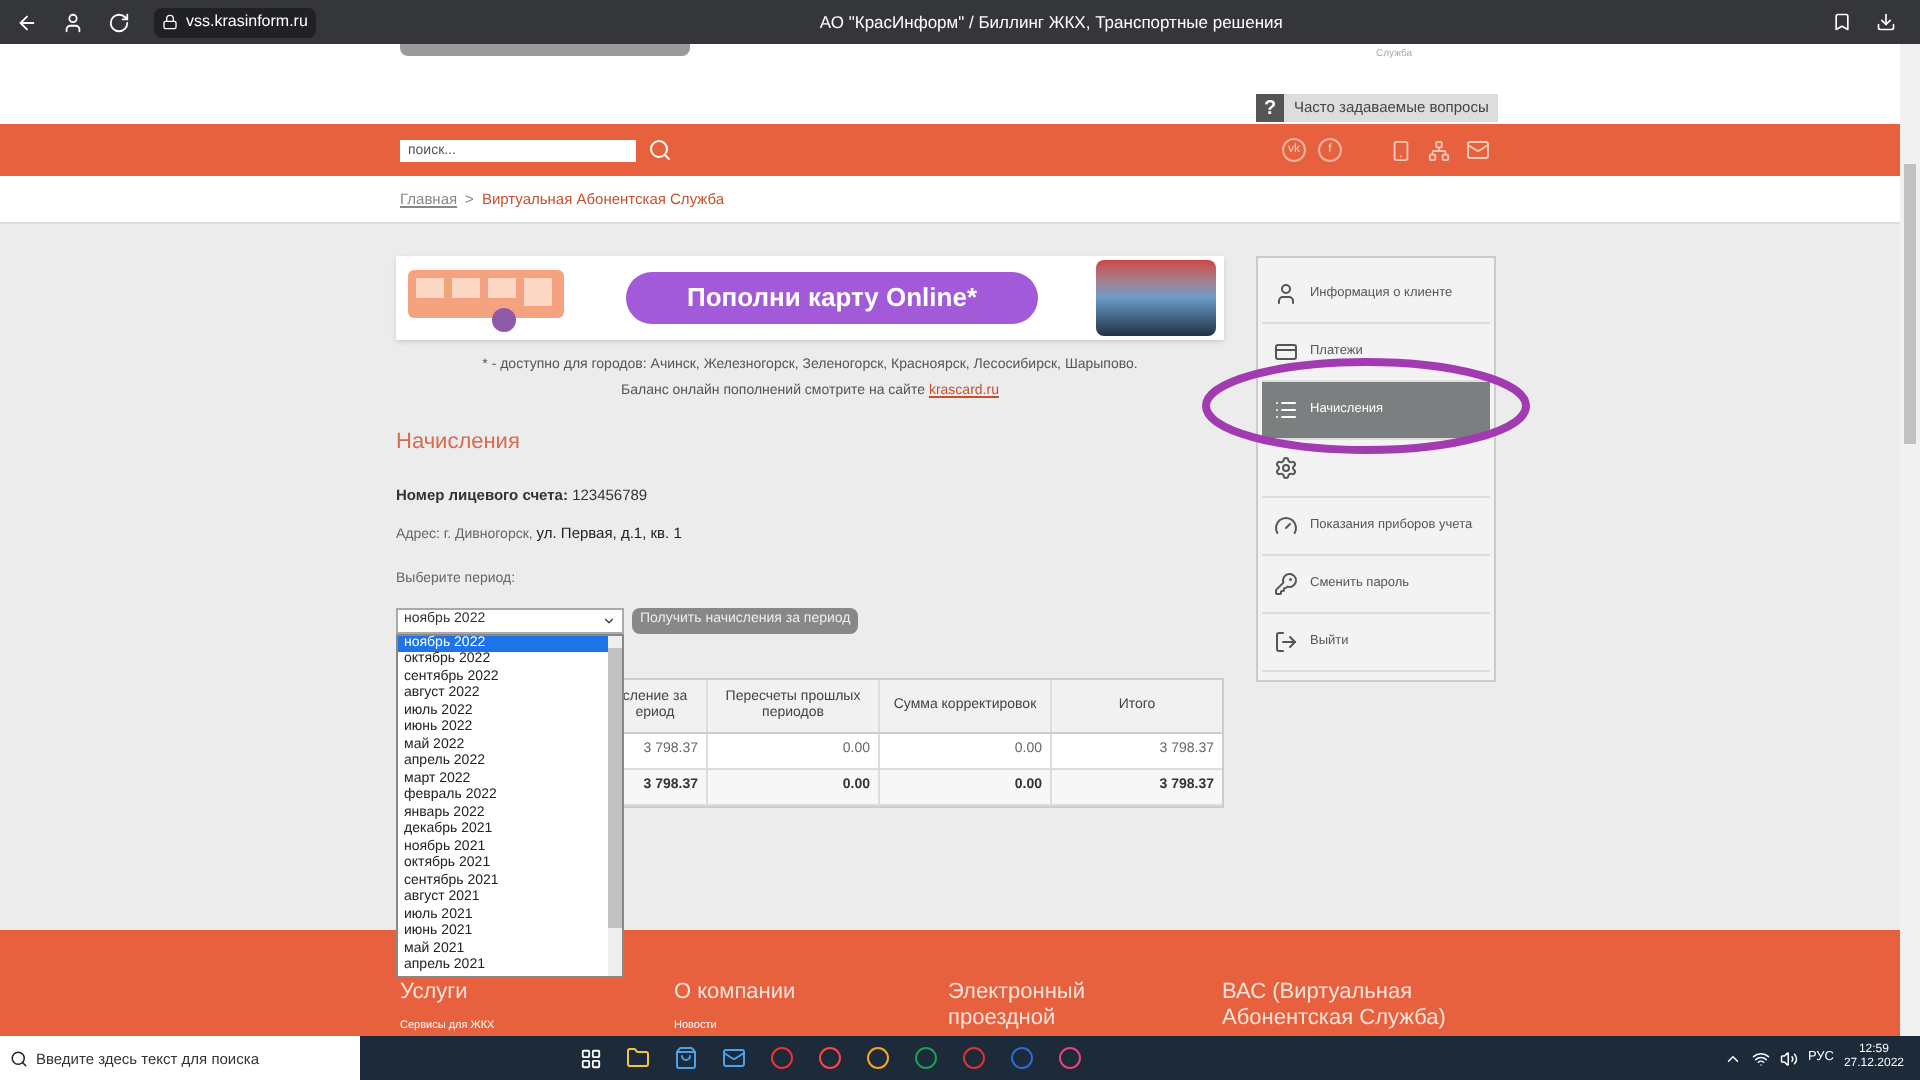 The height and width of the screenshot is (1080, 1920). What do you see at coordinates (1052, 22) in the screenshot?
I see `window-title: АО "КрасИнформ" / Биллинг ЖКХ, Транспортные решения` at bounding box center [1052, 22].